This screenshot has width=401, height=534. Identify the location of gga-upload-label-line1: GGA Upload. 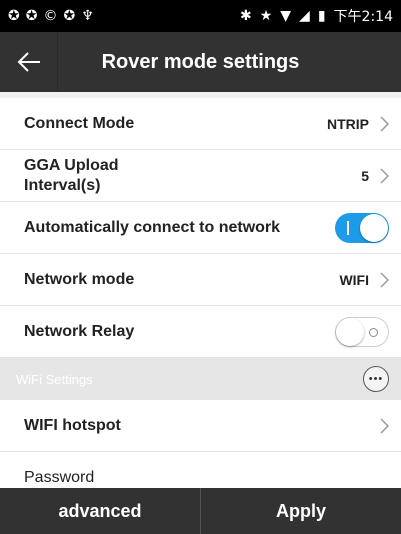
(71, 165).